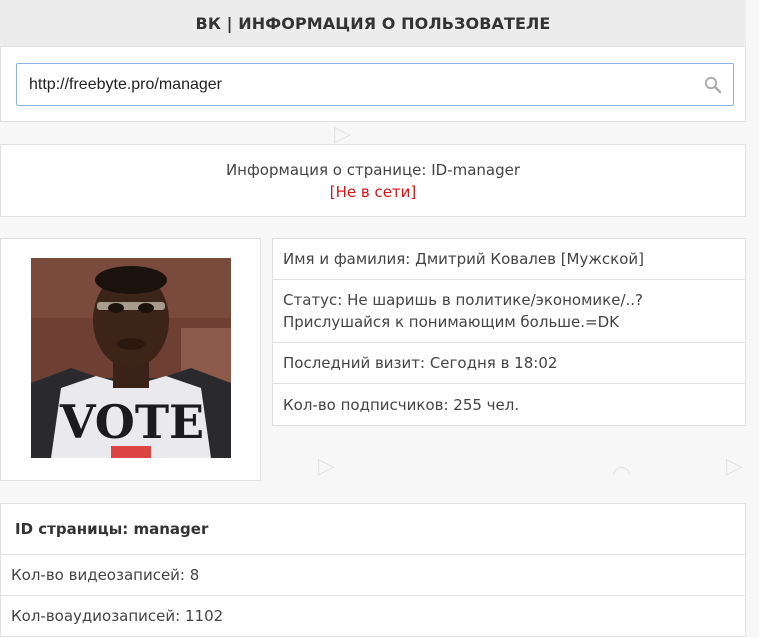  What do you see at coordinates (373, 529) in the screenshot?
I see `page-id-title: ID страницы: manager` at bounding box center [373, 529].